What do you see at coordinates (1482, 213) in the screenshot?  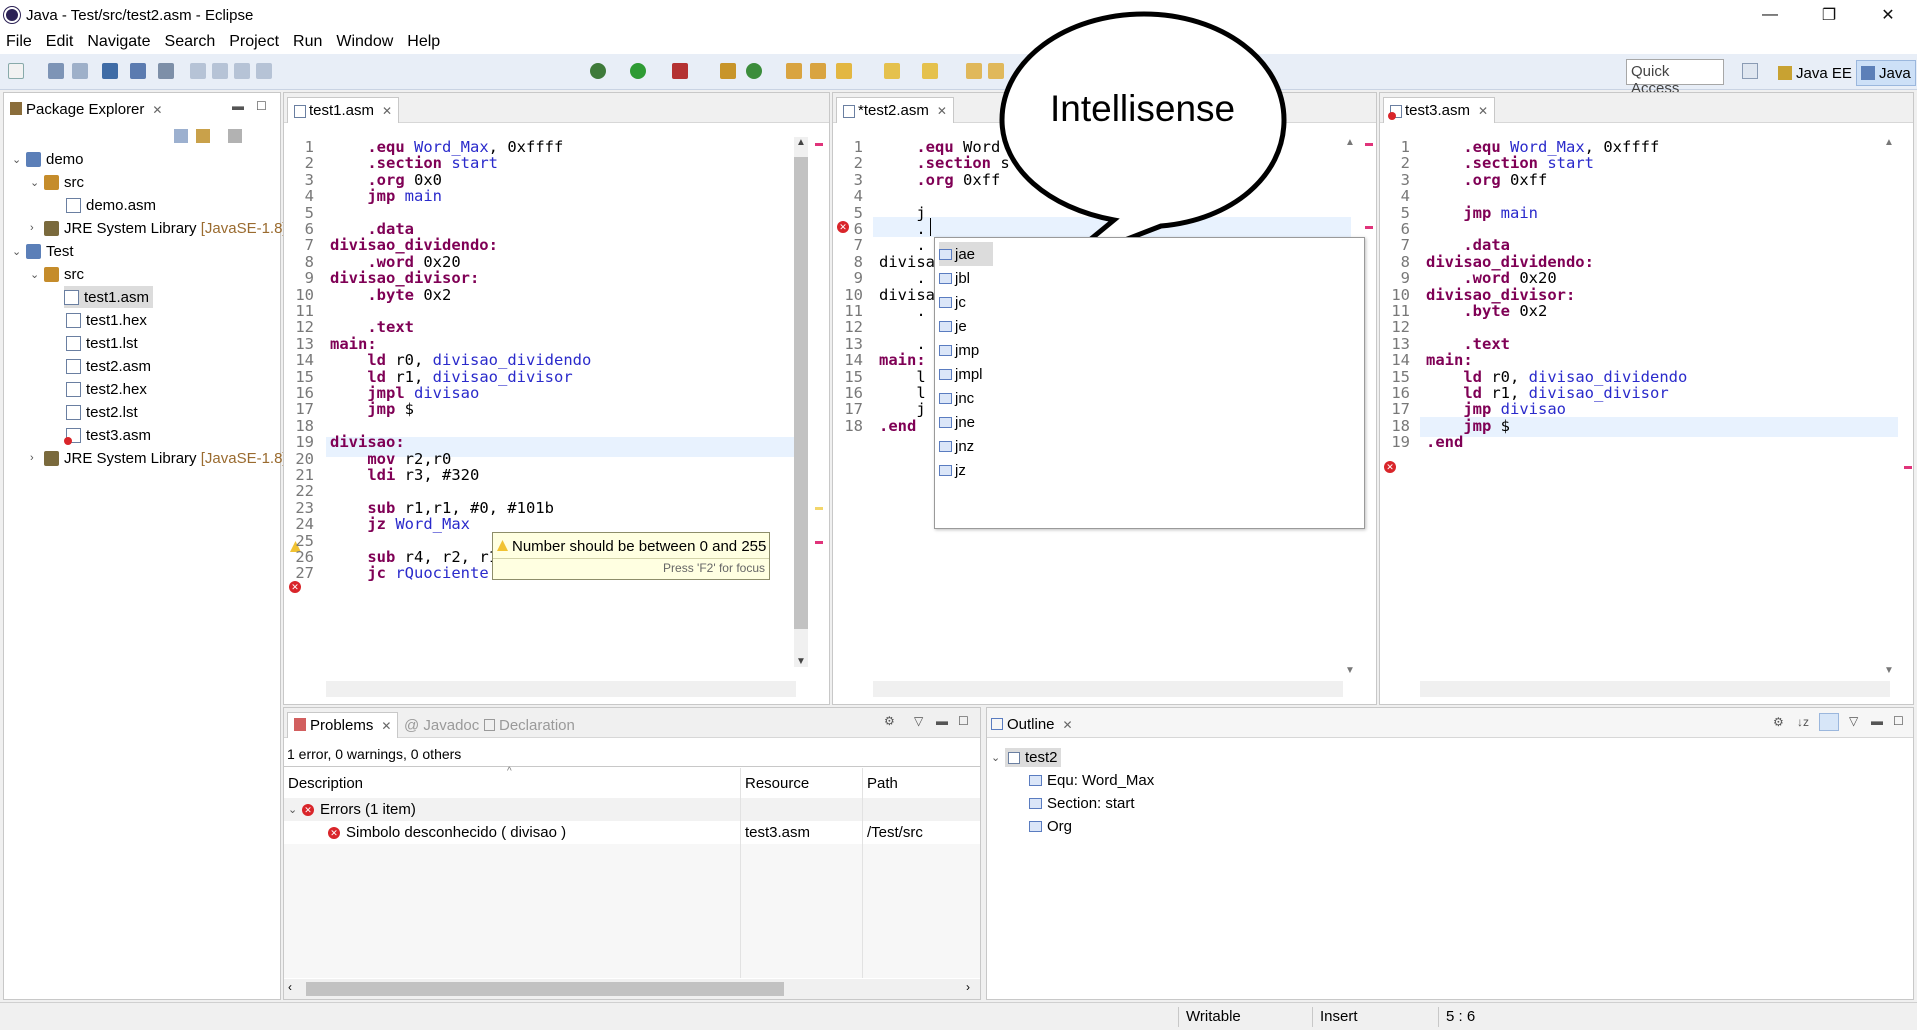 I see `code-line: jmp main` at bounding box center [1482, 213].